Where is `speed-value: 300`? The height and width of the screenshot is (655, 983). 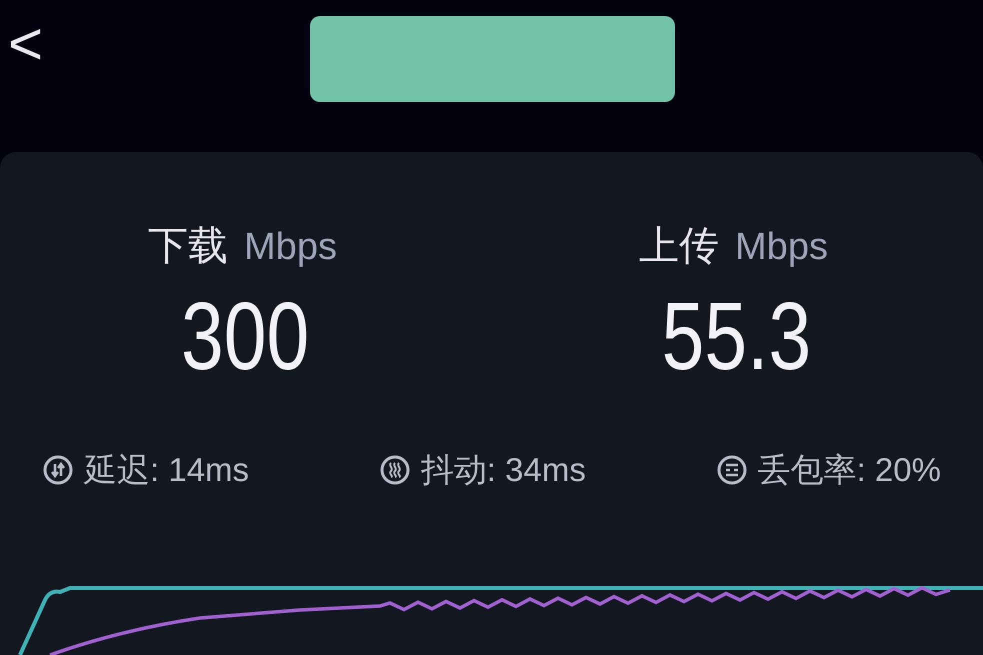
speed-value: 300 is located at coordinates (245, 337).